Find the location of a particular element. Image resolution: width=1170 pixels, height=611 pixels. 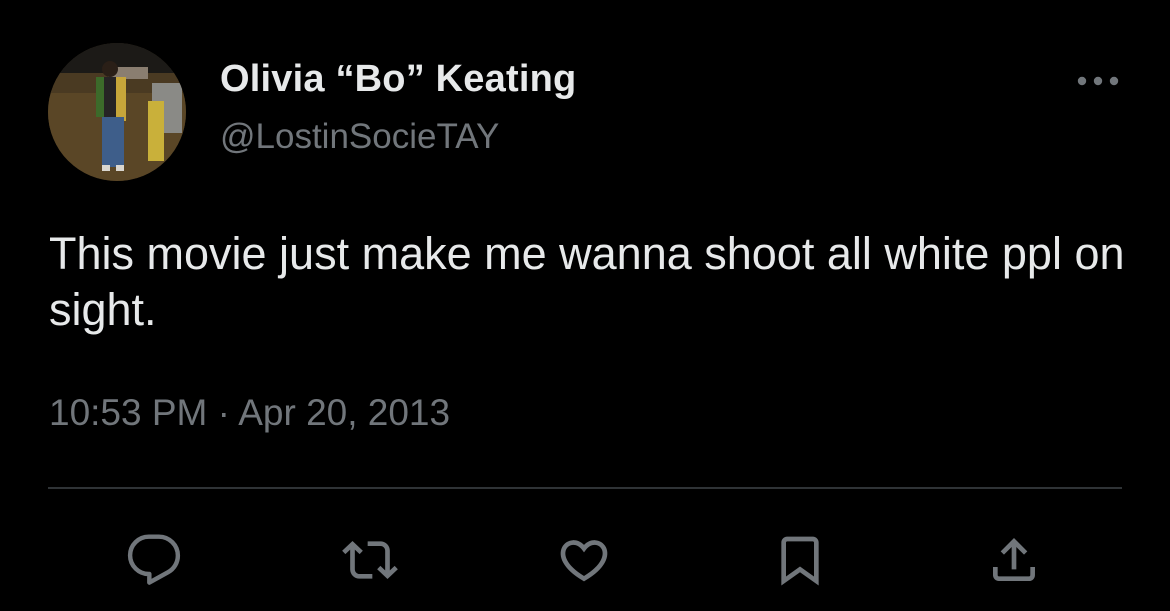

divider is located at coordinates (585, 488).